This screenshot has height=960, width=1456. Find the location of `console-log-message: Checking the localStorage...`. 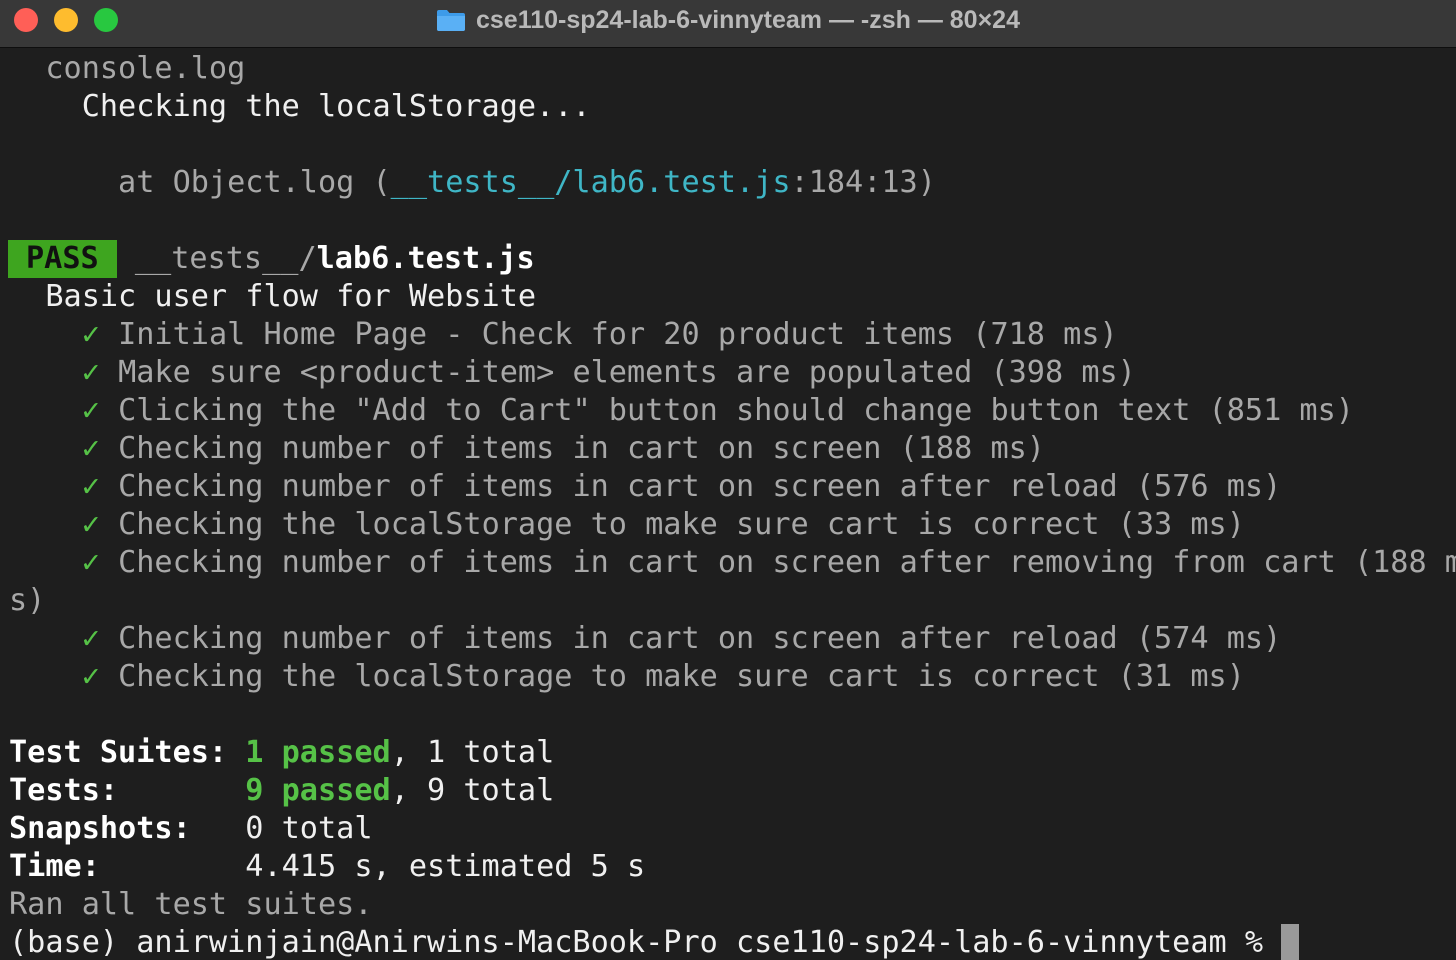

console-log-message: Checking the localStorage... is located at coordinates (300, 106).